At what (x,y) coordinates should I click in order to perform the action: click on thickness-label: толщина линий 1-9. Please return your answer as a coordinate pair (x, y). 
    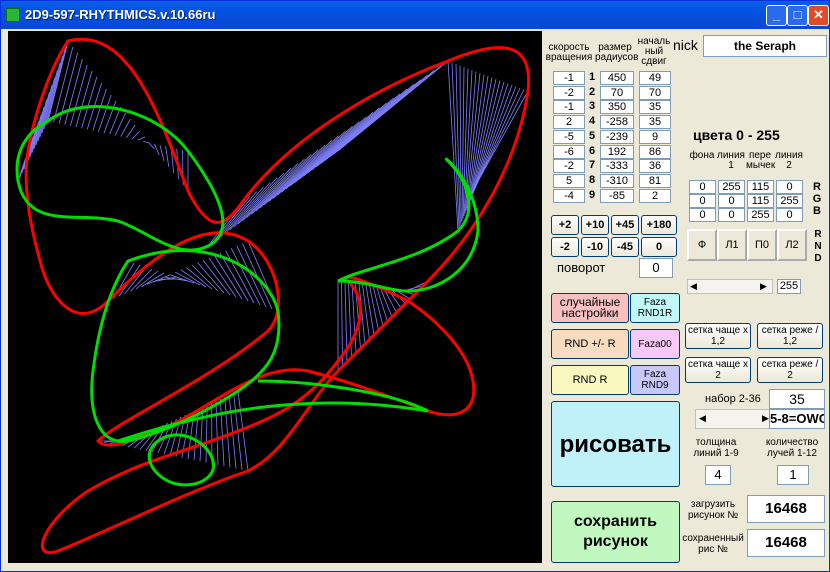
    Looking at the image, I should click on (716, 448).